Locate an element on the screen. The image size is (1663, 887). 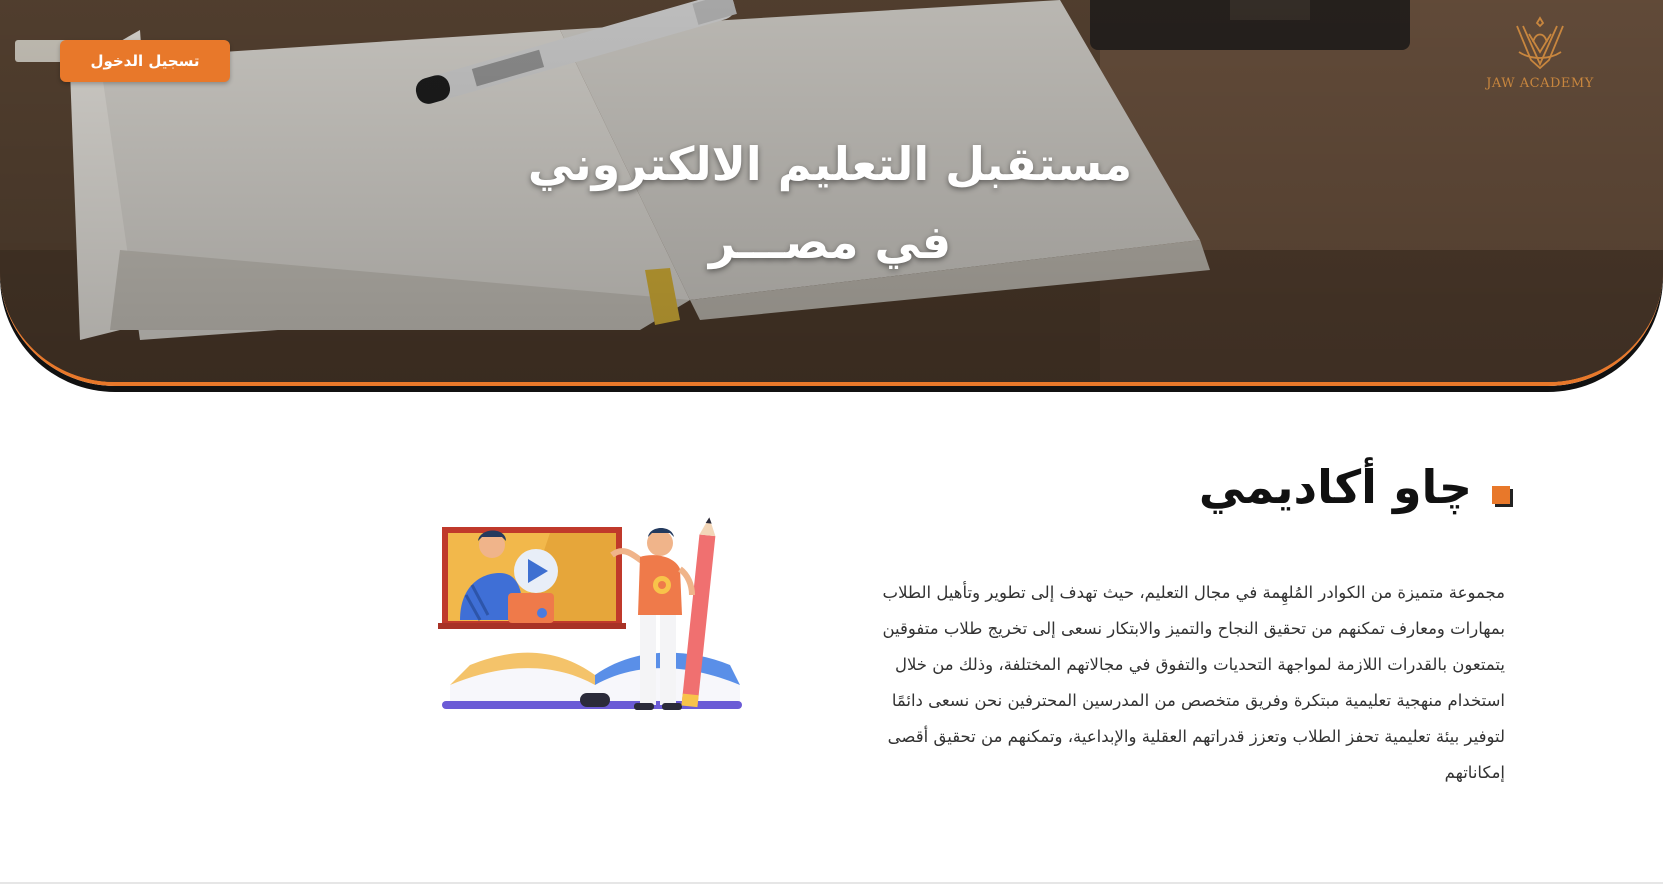
section-divider is located at coordinates (831, 883).